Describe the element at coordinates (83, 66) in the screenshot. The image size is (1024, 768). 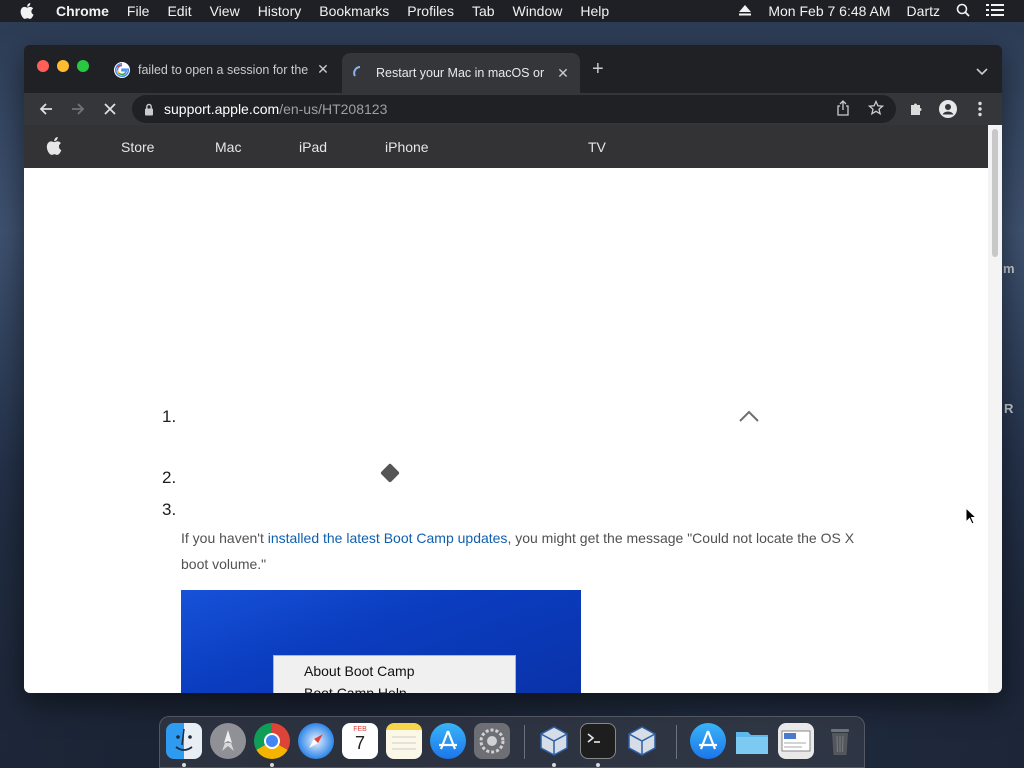
I see `zoom-window-button` at that location.